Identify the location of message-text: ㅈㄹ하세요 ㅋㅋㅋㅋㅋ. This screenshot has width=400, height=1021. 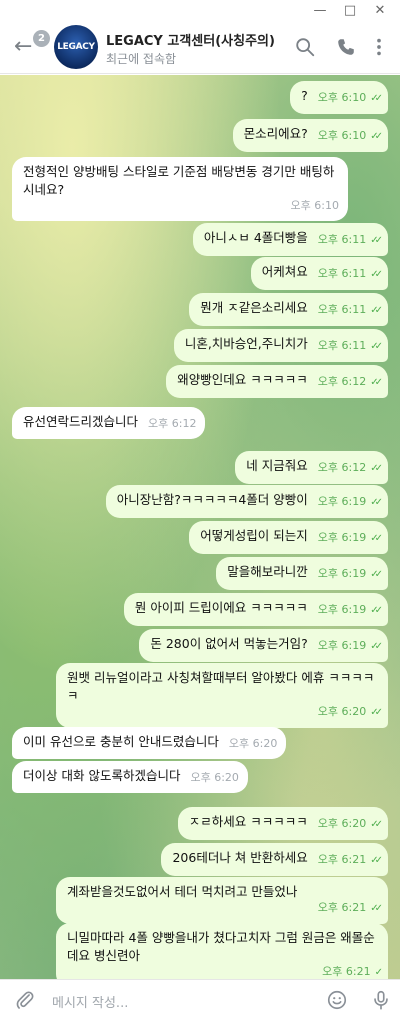
(248, 821).